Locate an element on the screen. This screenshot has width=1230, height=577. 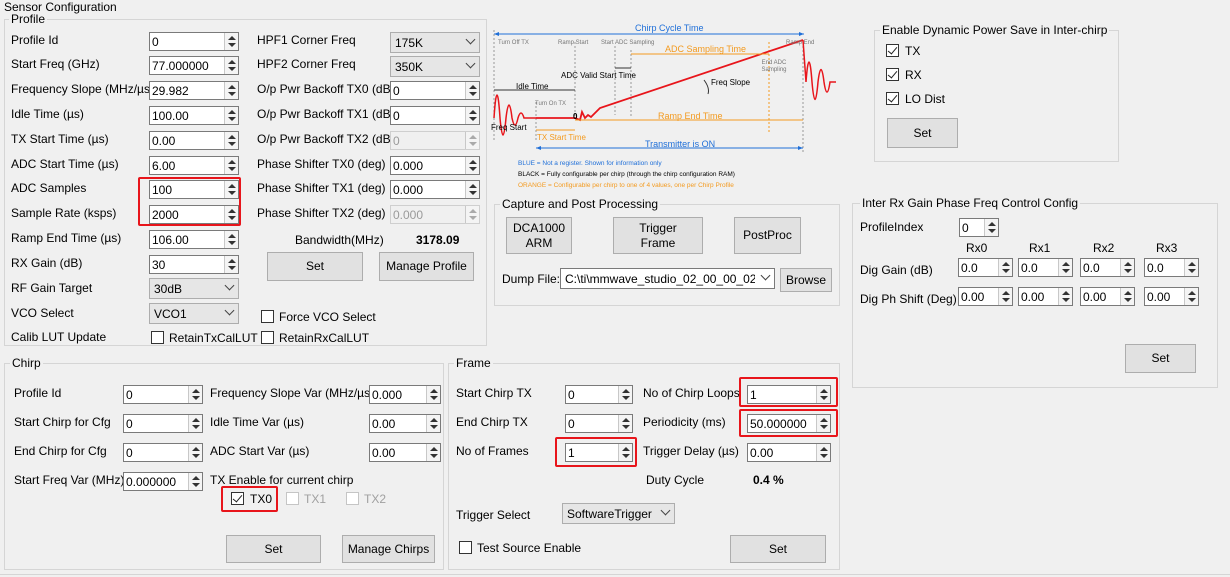
force-vco-checkbox is located at coordinates (267, 316).